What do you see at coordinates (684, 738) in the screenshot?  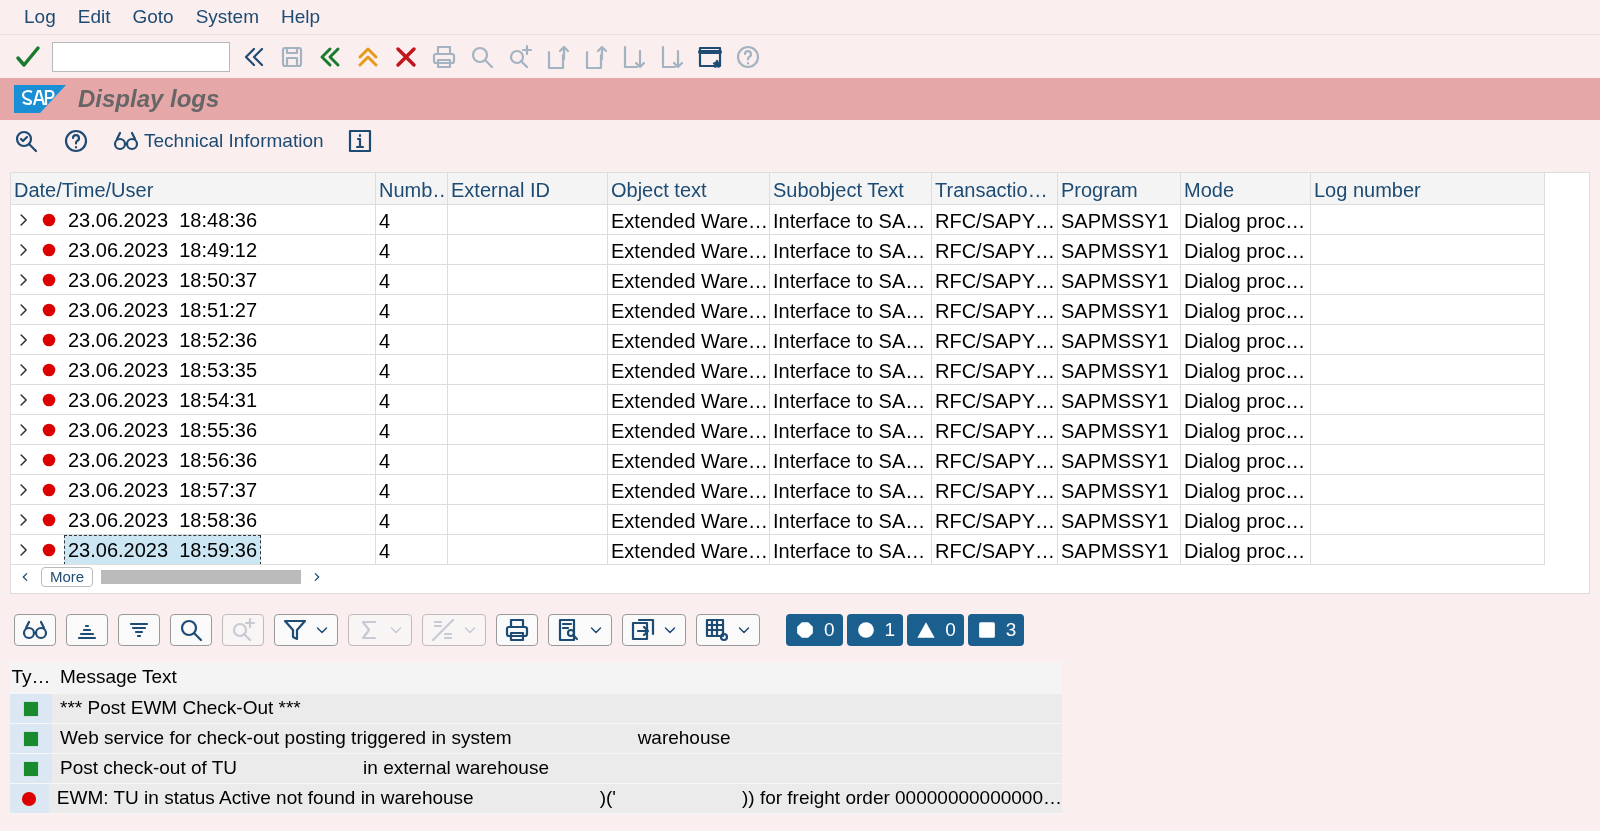 I see `message-text: warehouse` at bounding box center [684, 738].